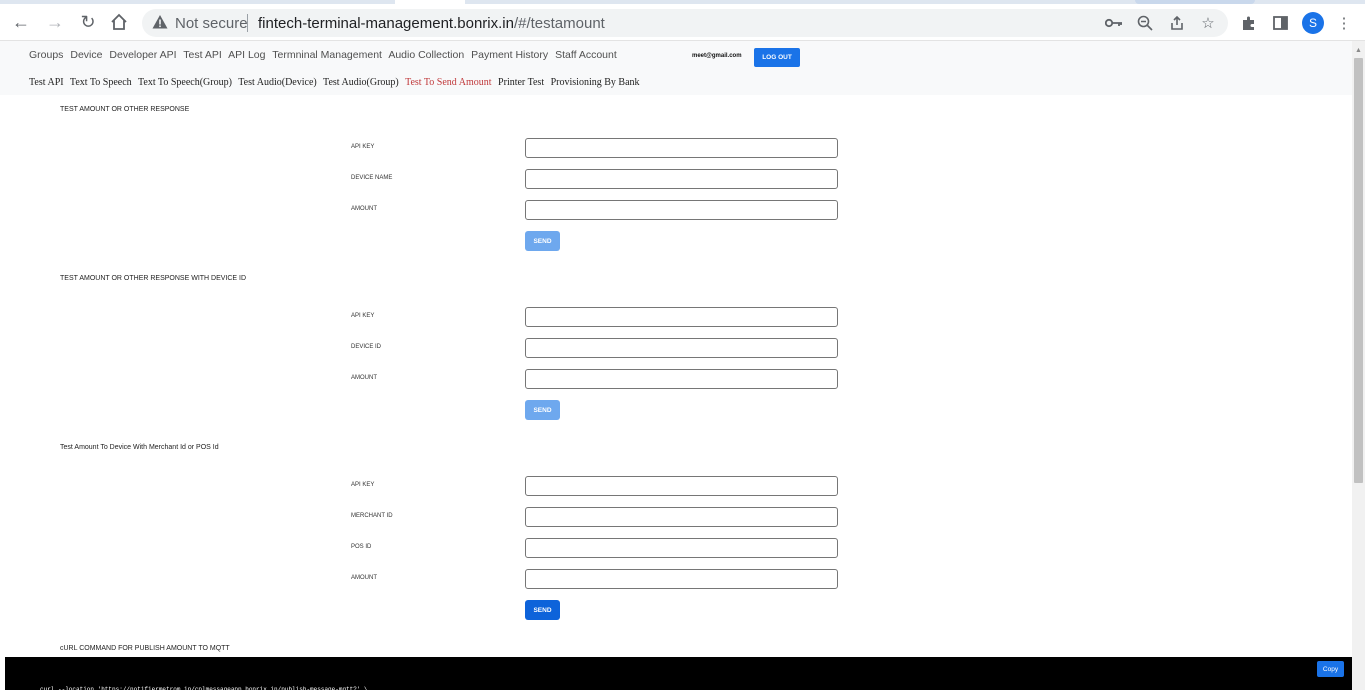 This screenshot has width=1365, height=693. Describe the element at coordinates (372, 516) in the screenshot. I see `label-merchant-id: MERCHANT ID` at that location.